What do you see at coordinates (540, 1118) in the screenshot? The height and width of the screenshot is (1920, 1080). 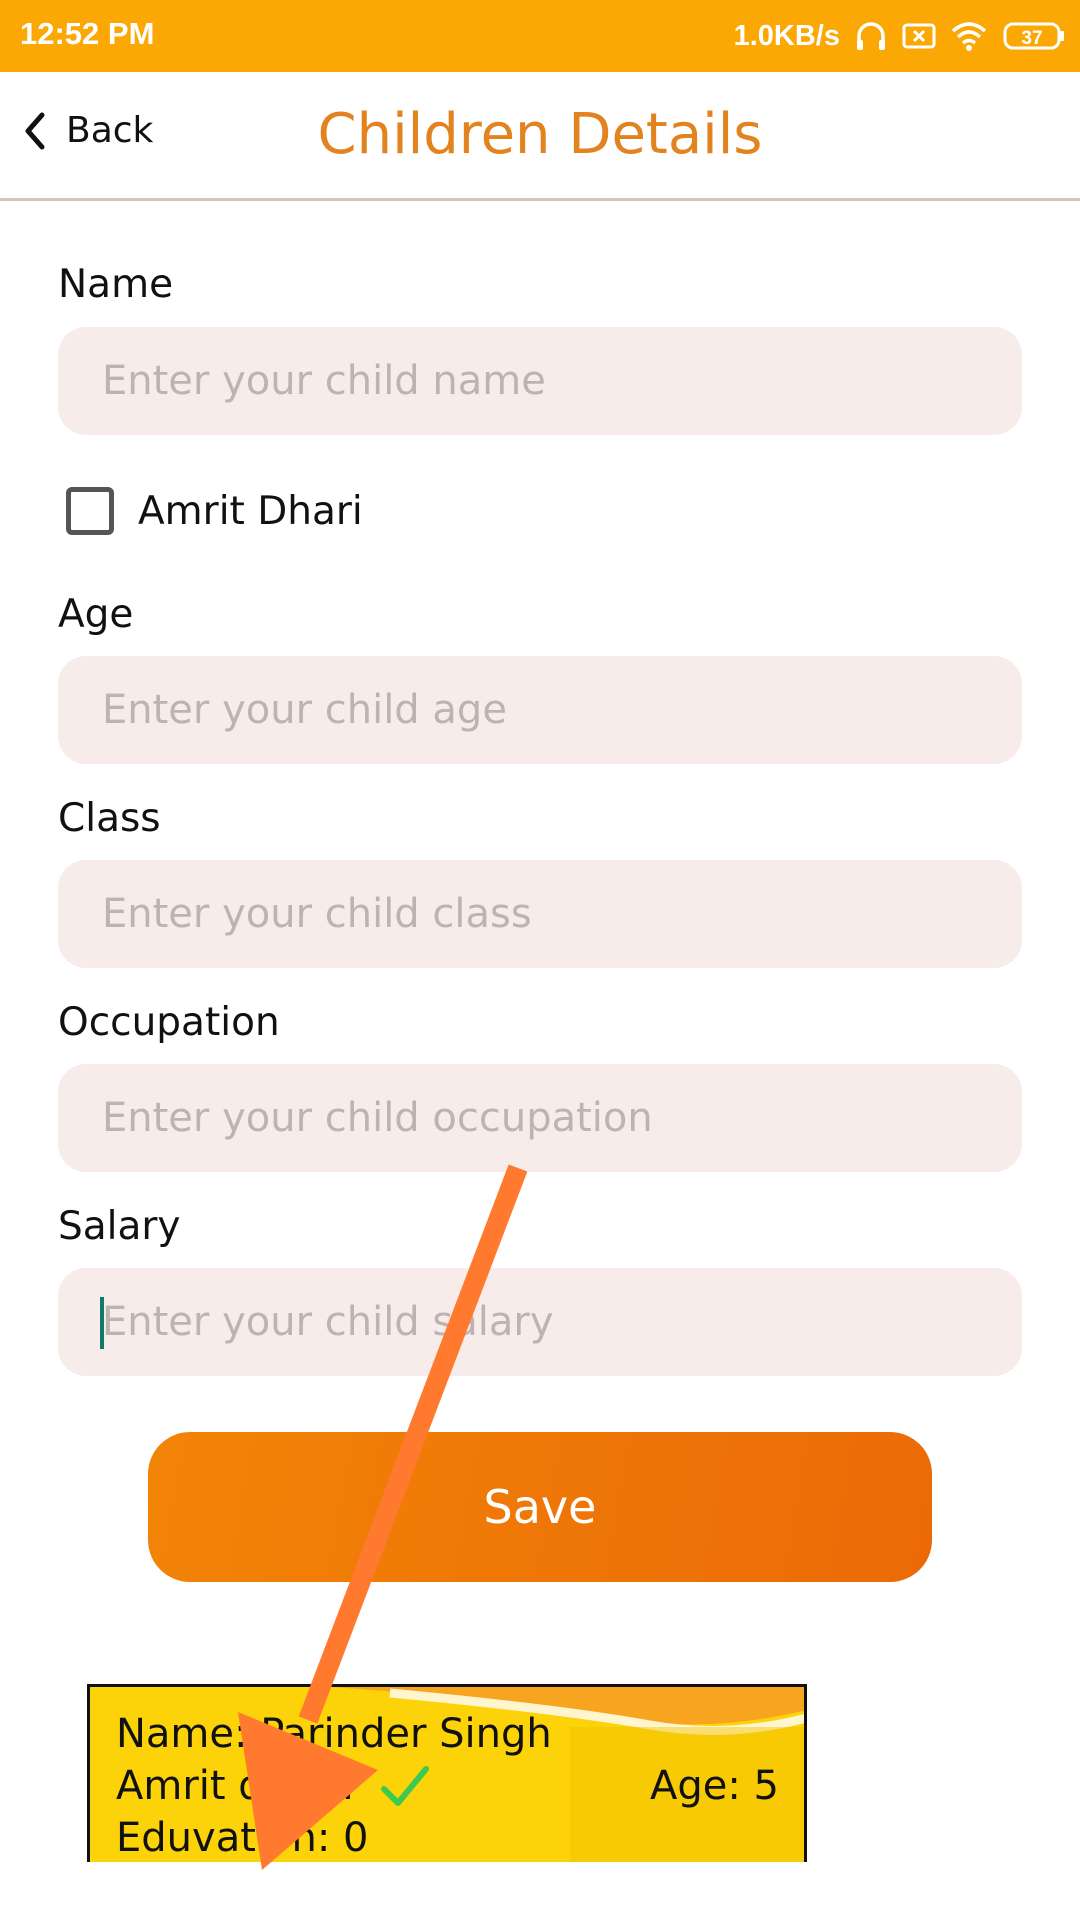 I see `occupation-input` at bounding box center [540, 1118].